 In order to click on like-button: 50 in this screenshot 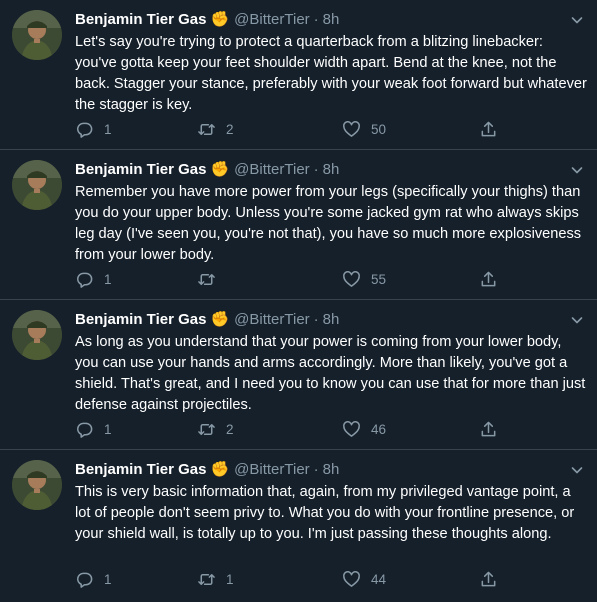, I will do `click(364, 129)`.